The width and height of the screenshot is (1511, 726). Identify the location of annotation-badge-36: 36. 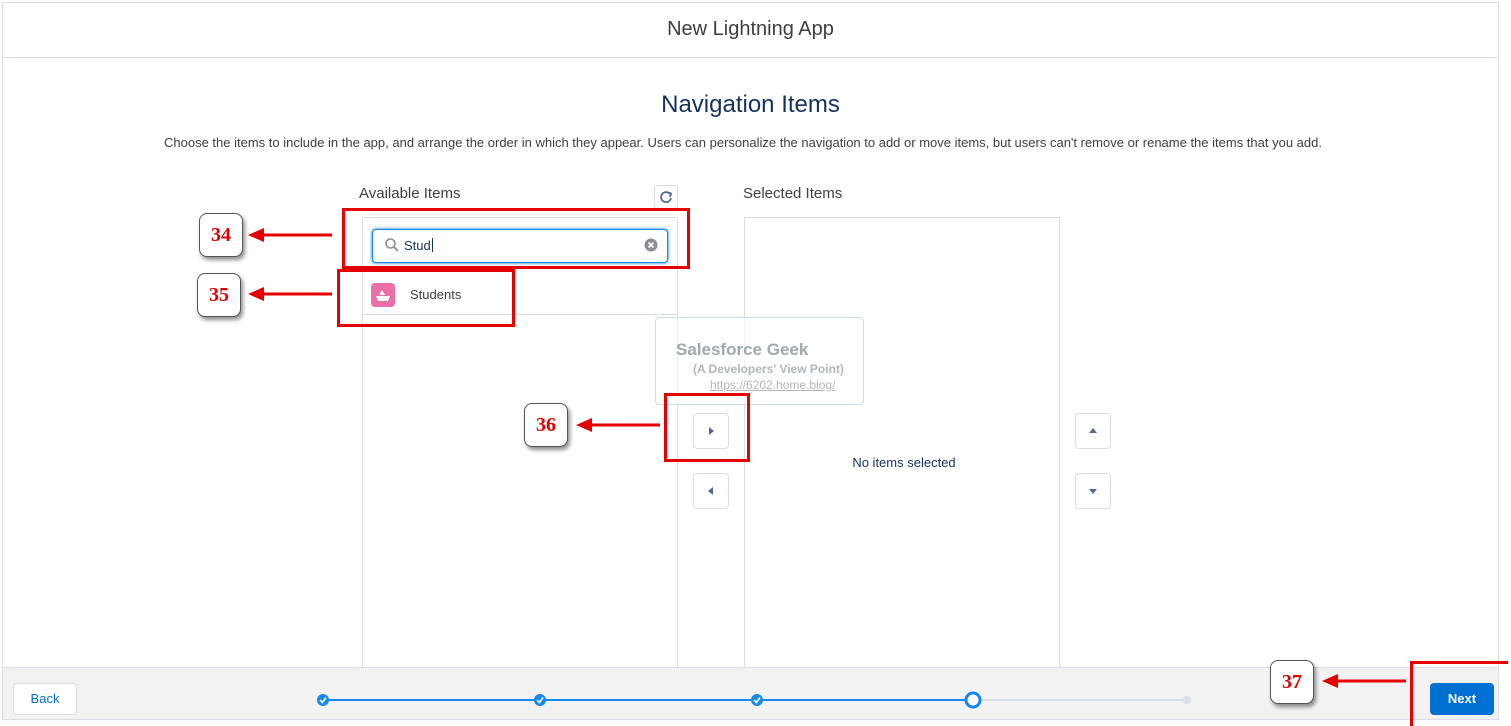
(546, 425).